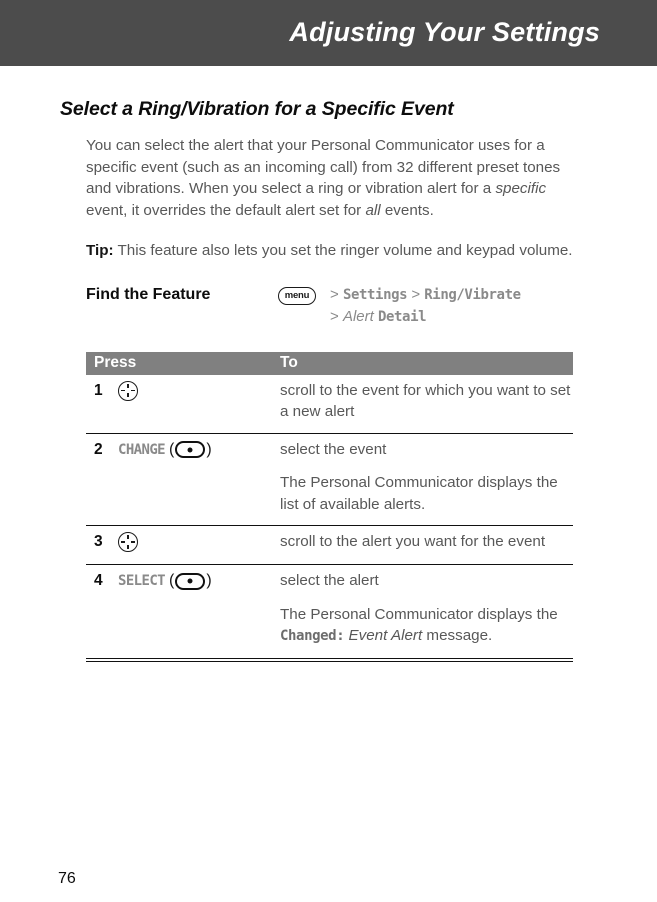  I want to click on intro-emphasis-specific: specific, so click(521, 188).